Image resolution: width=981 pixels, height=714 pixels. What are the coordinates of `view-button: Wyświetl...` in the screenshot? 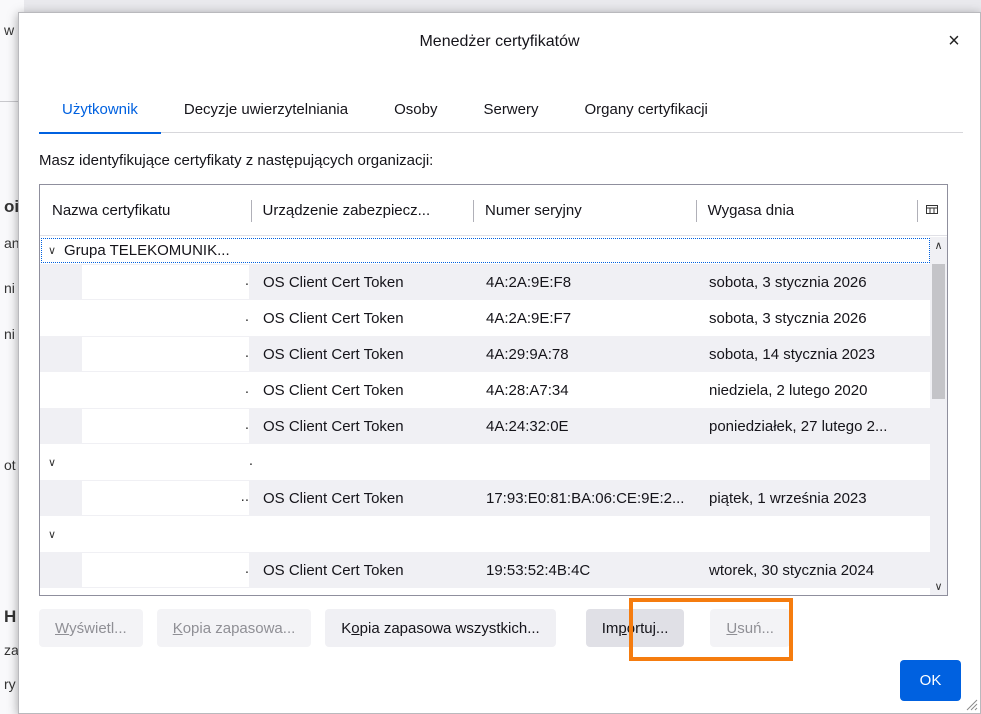 It's located at (91, 628).